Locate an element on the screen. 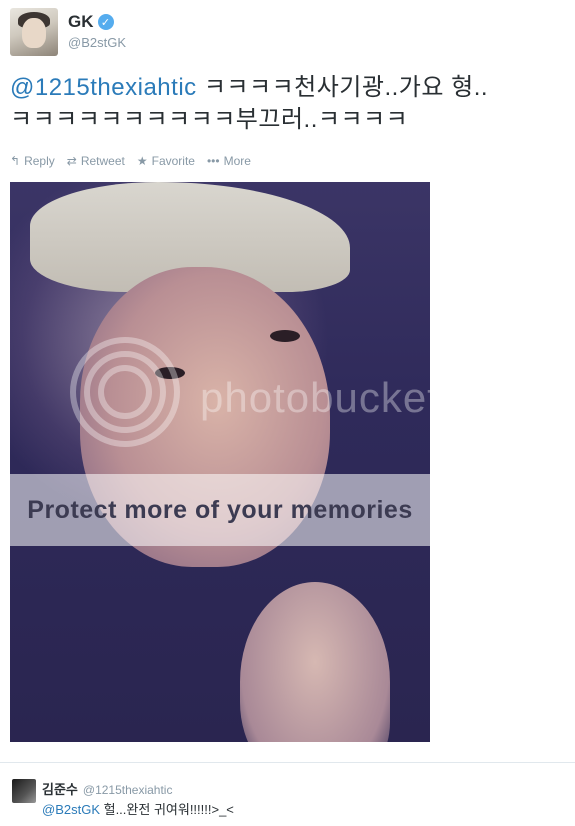  tweet-header: GK ✓ @B2stGK is located at coordinates (287, 34).